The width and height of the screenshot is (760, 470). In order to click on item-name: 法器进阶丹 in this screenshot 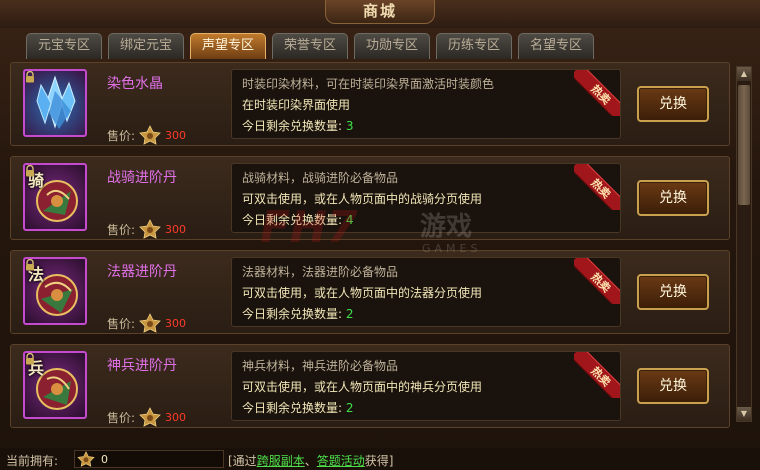, I will do `click(142, 272)`.